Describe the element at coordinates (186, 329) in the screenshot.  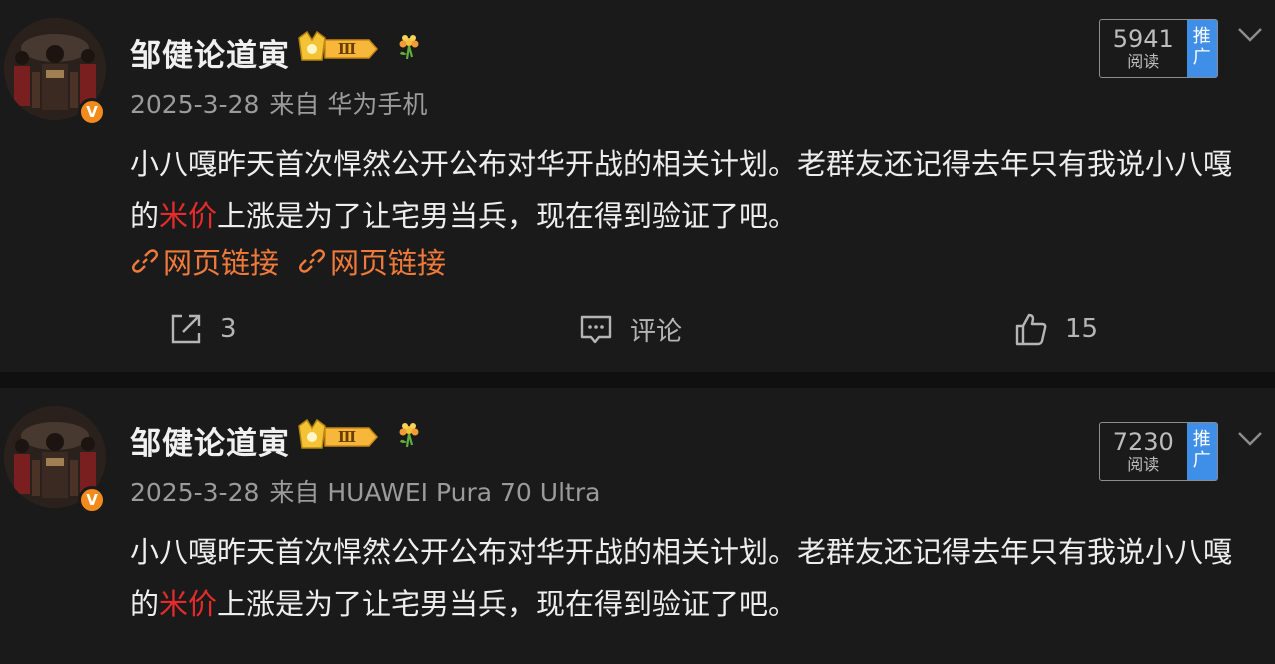
I see `repost-icon` at that location.